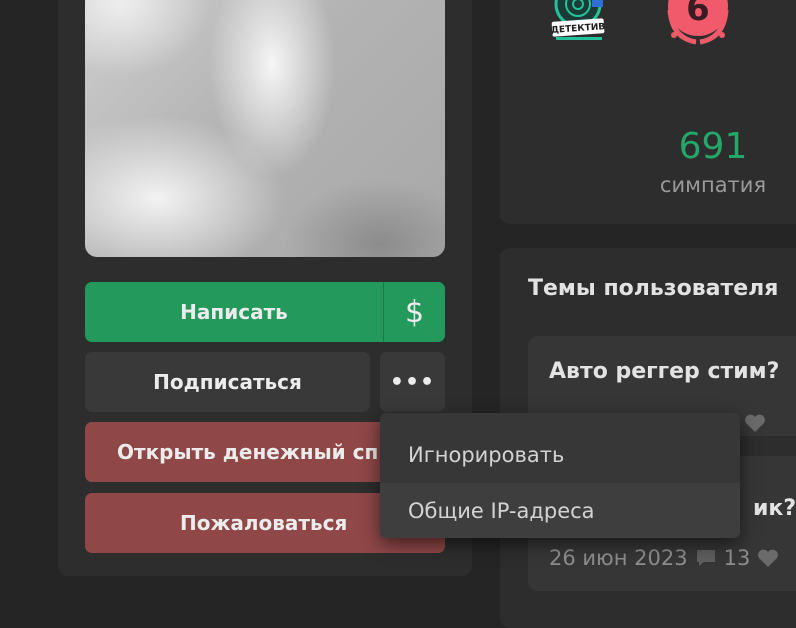 The image size is (796, 628). I want to click on thread-meta: 26 июн 2023 13, so click(664, 558).